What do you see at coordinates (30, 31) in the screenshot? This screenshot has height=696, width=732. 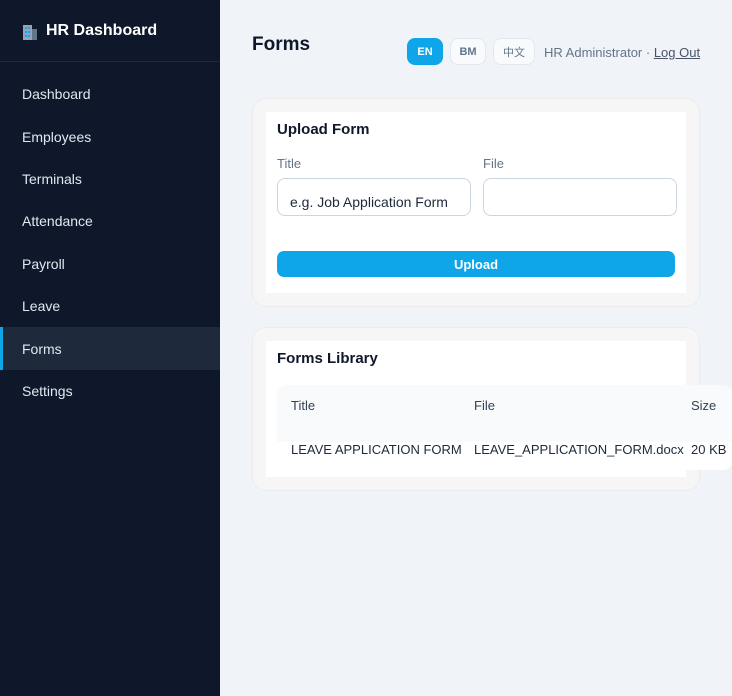 I see `building-icon` at bounding box center [30, 31].